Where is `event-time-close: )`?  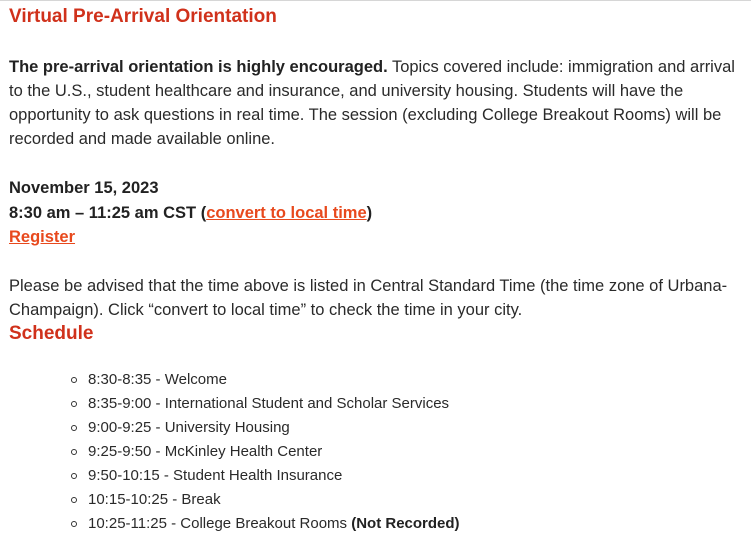
event-time-close: ) is located at coordinates (369, 212).